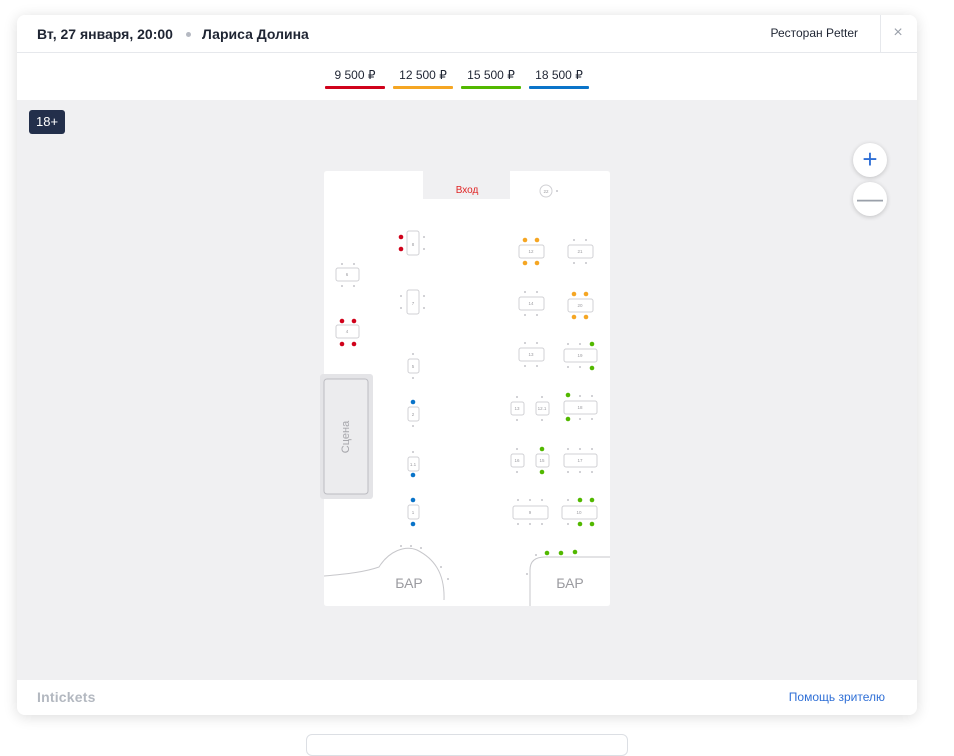  I want to click on table-number: 14, so click(531, 303).